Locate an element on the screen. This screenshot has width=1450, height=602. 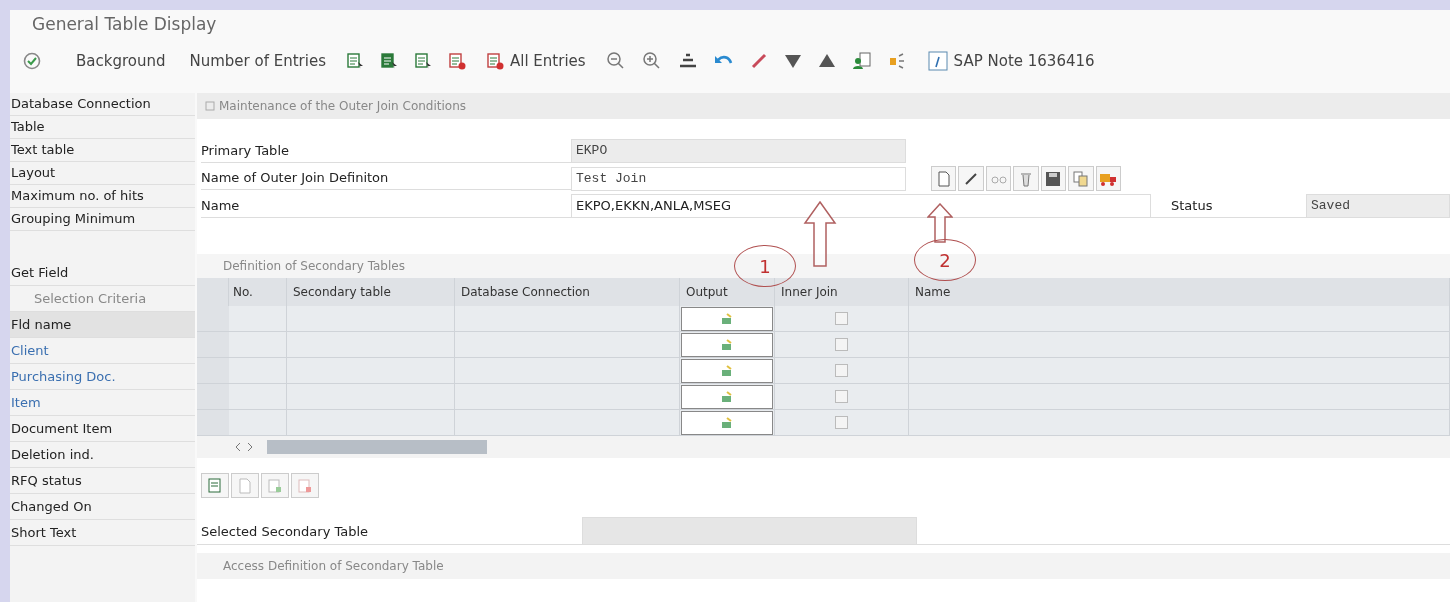
number-of-entries-button: Number of Entries is located at coordinates (257, 61).